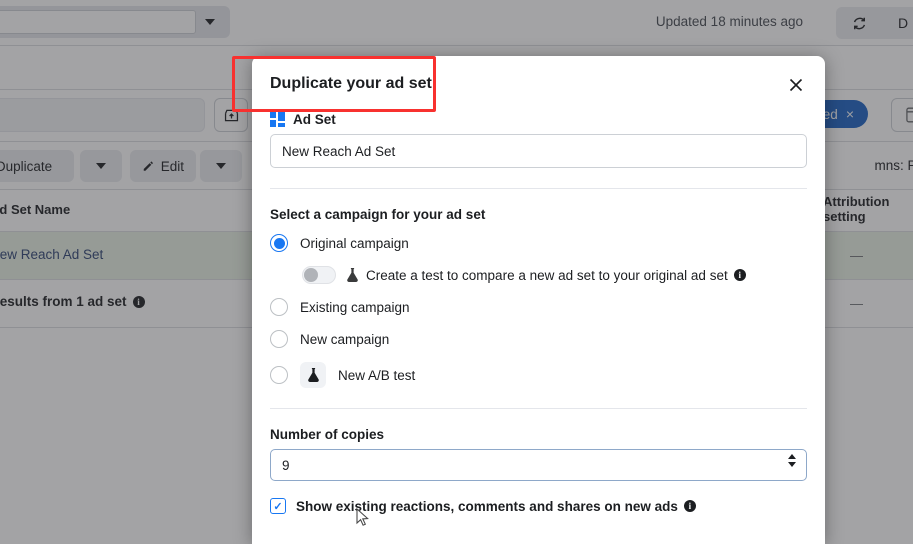 Image resolution: width=913 pixels, height=544 pixels. What do you see at coordinates (792, 460) in the screenshot?
I see `quantity-stepper` at bounding box center [792, 460].